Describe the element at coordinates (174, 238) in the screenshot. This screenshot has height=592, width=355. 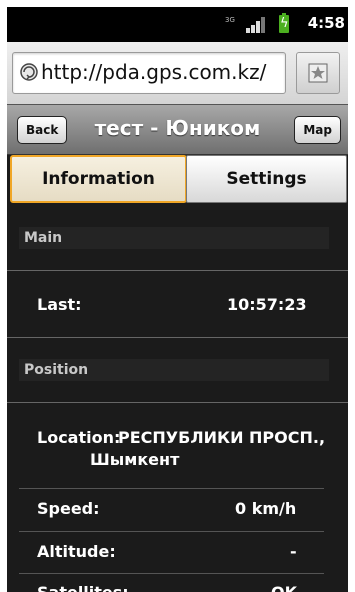
I see `section-header-main: Main` at that location.